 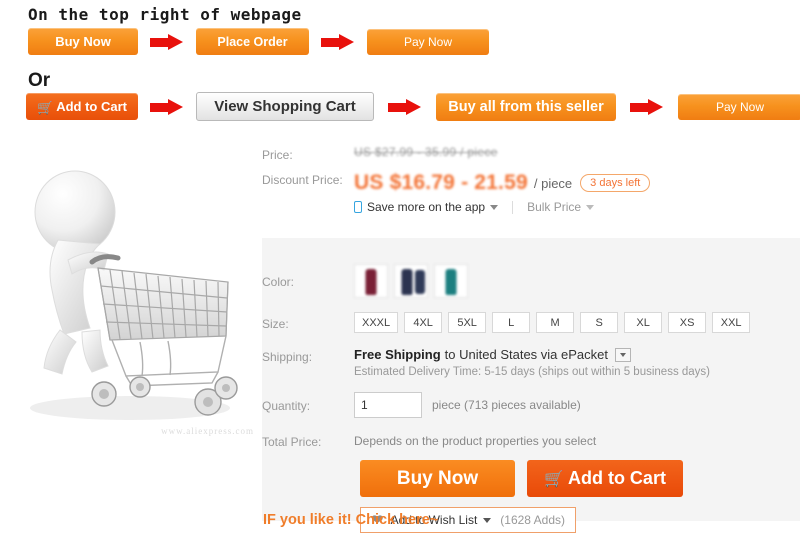 What do you see at coordinates (426, 152) in the screenshot?
I see `original-price-value: US $27.99 - 35.99 / piece` at bounding box center [426, 152].